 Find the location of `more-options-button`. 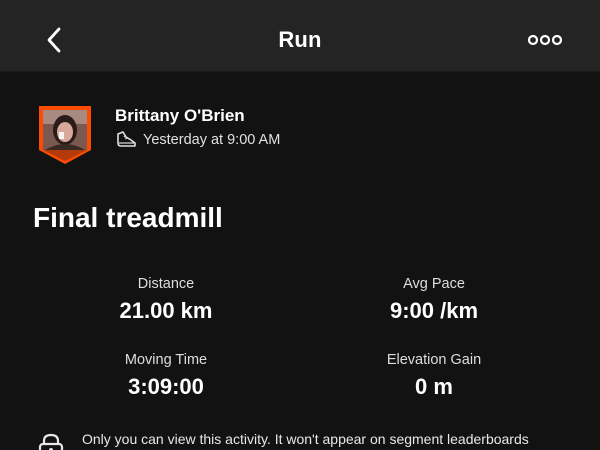

more-options-button is located at coordinates (545, 40).